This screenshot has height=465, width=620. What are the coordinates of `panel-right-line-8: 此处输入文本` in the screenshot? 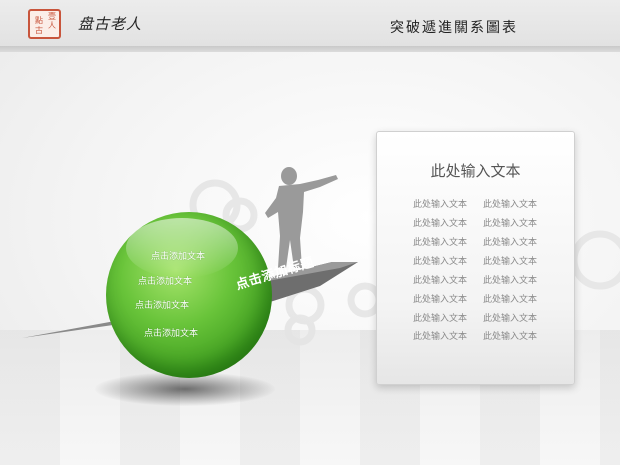 It's located at (510, 335).